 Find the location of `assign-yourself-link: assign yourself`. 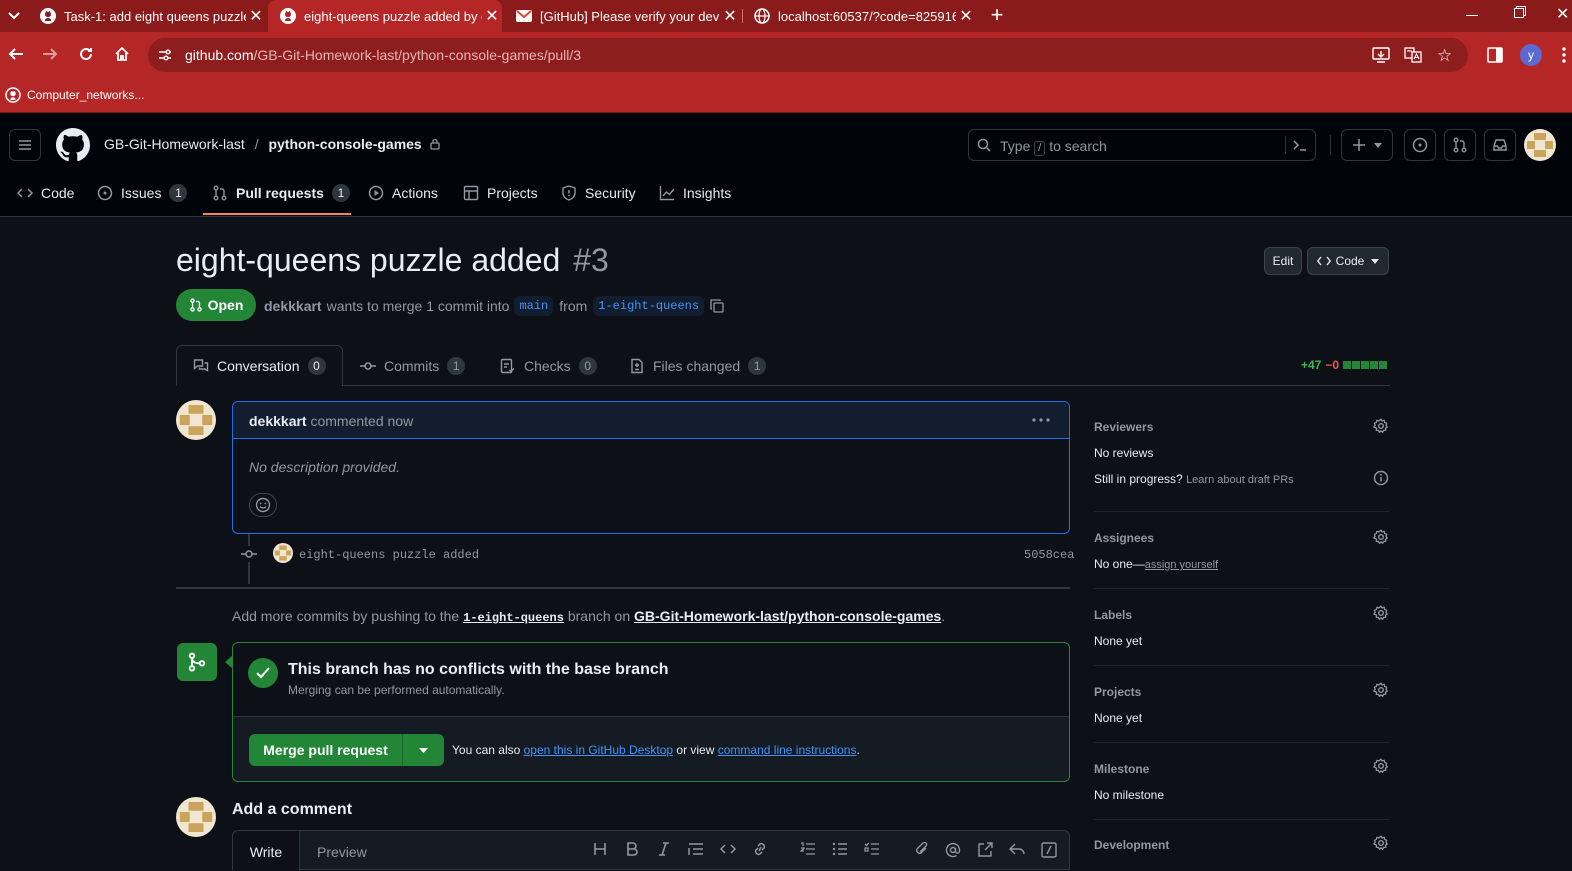

assign-yourself-link: assign yourself is located at coordinates (1181, 565).